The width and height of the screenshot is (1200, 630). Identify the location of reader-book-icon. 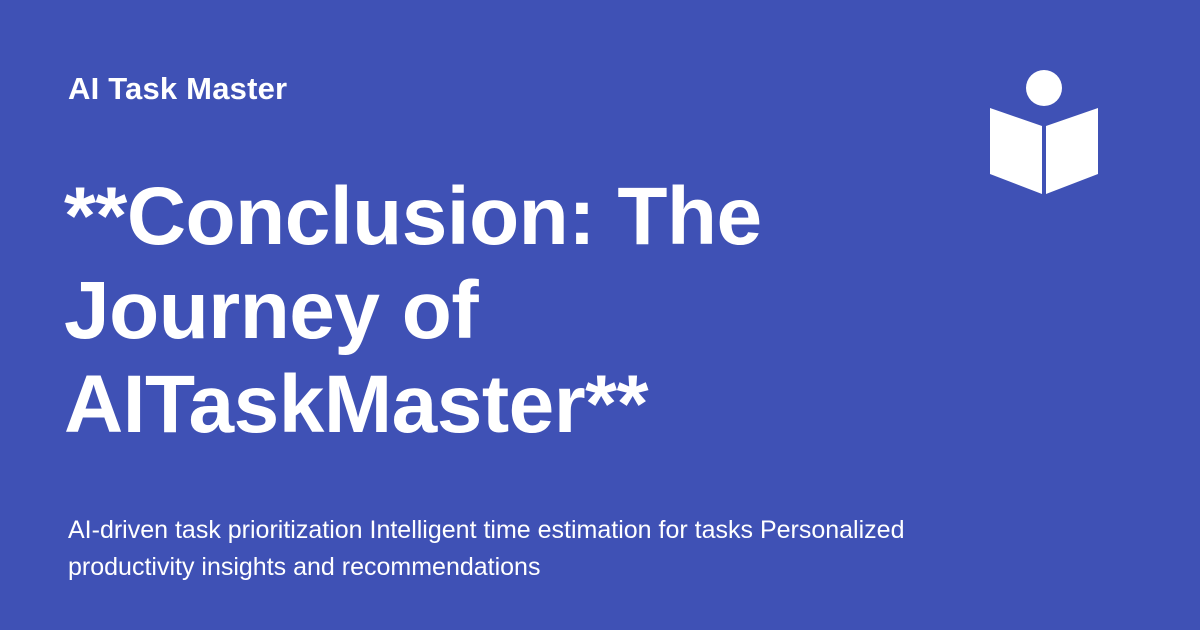
(1044, 132).